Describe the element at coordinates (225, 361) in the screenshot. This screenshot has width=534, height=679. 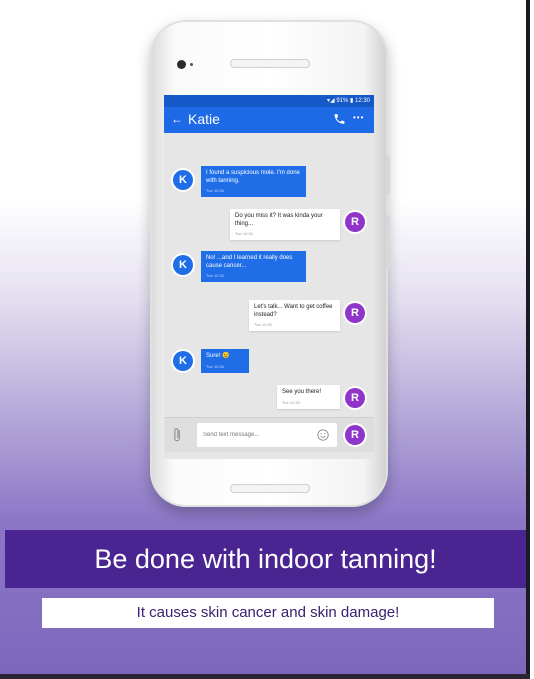
I see `message-bubble-incoming: Sure! 😉 Tue 12:30` at that location.